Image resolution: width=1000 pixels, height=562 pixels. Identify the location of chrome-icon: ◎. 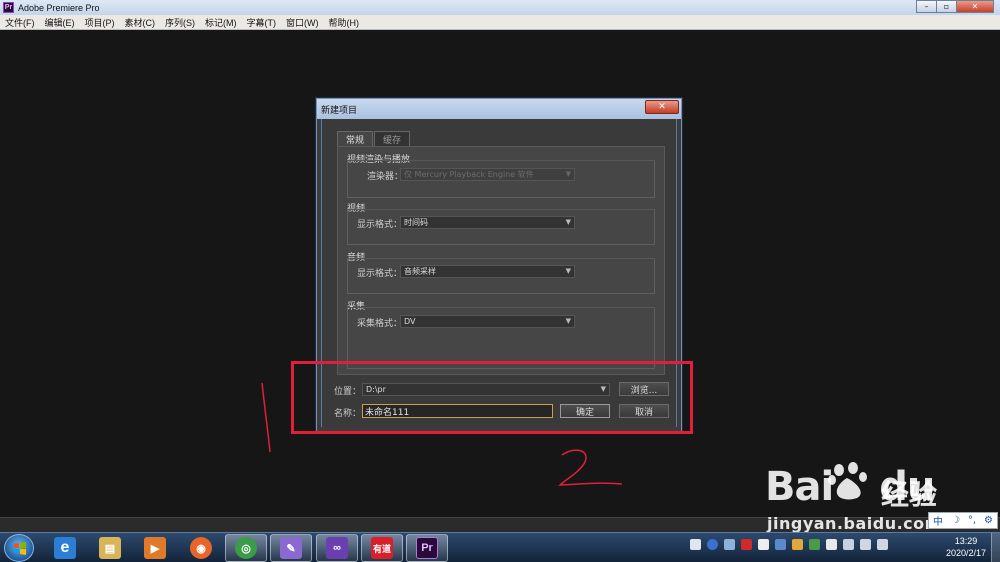
(246, 548).